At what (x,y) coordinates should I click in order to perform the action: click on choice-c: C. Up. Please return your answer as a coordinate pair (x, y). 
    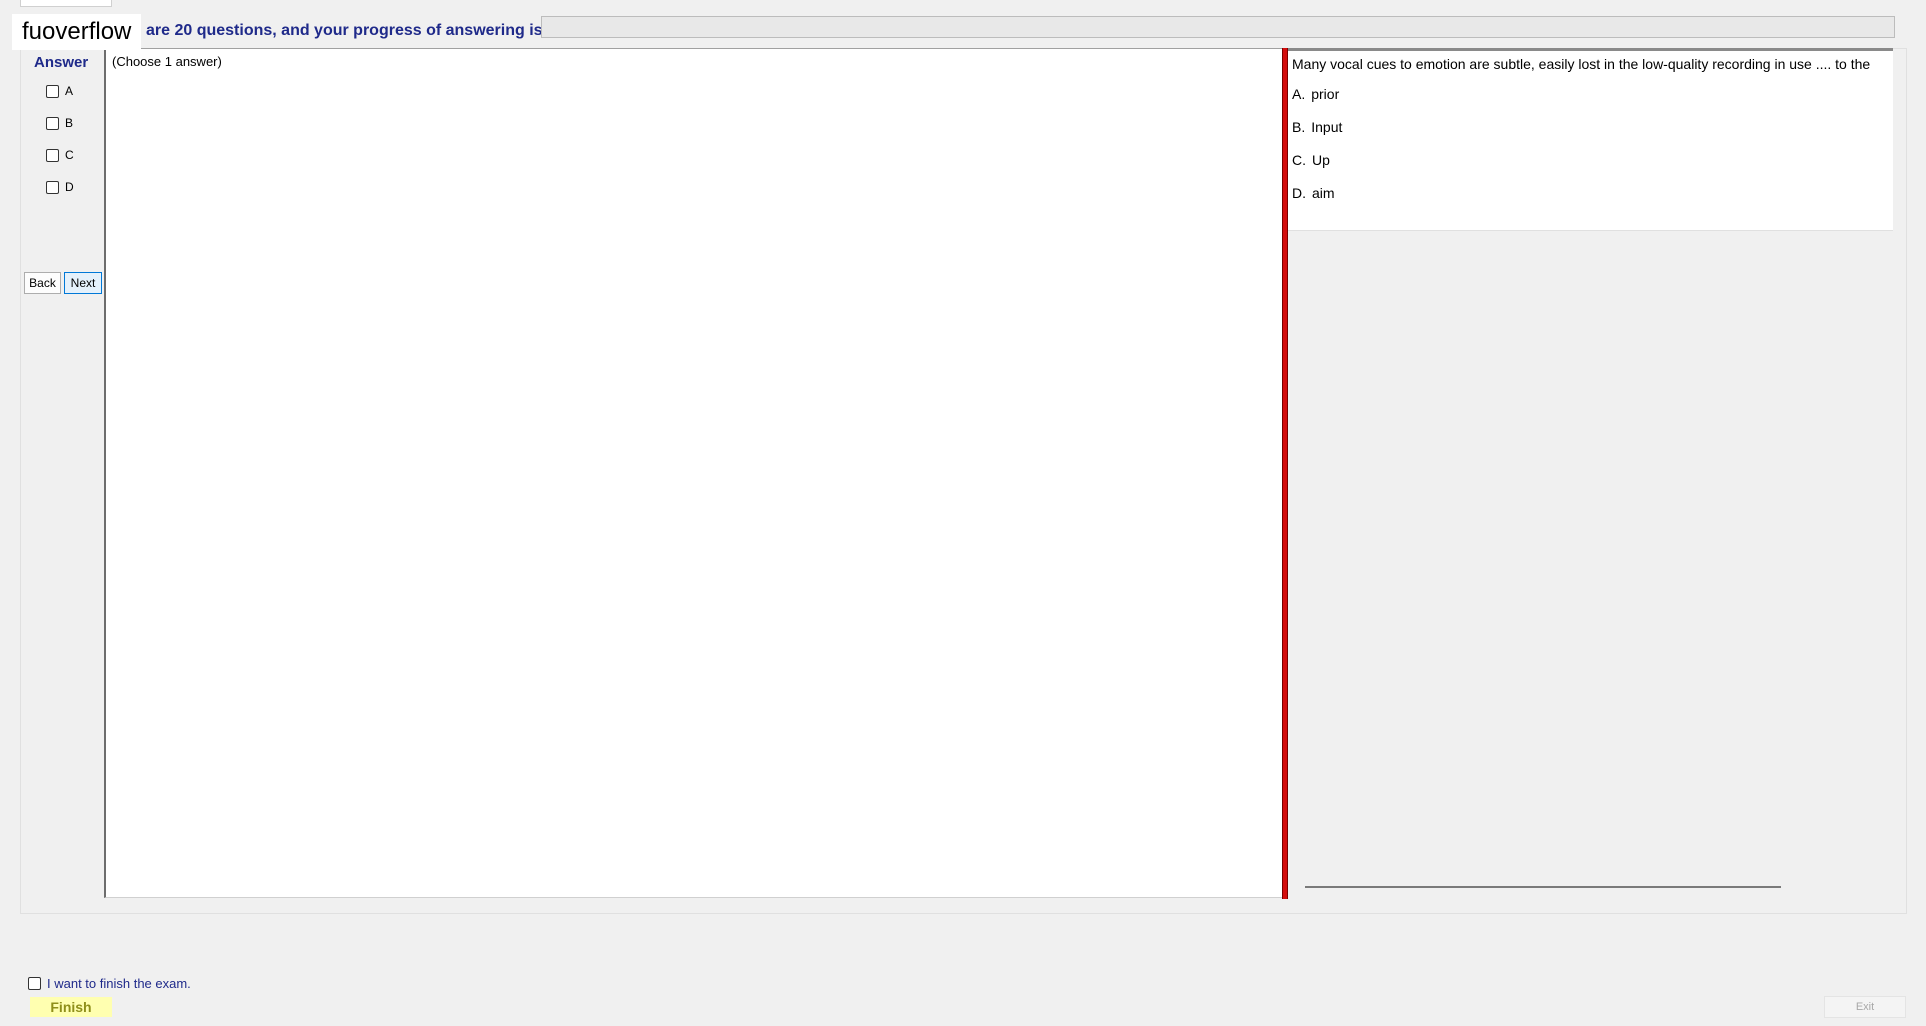
    Looking at the image, I should click on (1311, 160).